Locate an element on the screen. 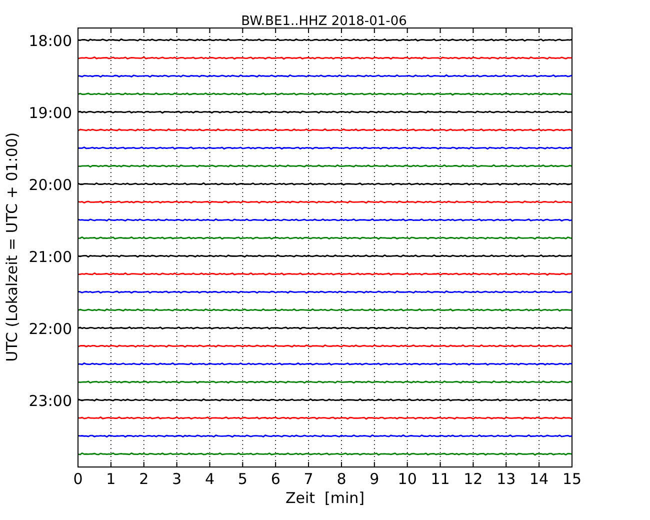 This screenshot has width=650, height=520. tick-label: 14 is located at coordinates (539, 479).